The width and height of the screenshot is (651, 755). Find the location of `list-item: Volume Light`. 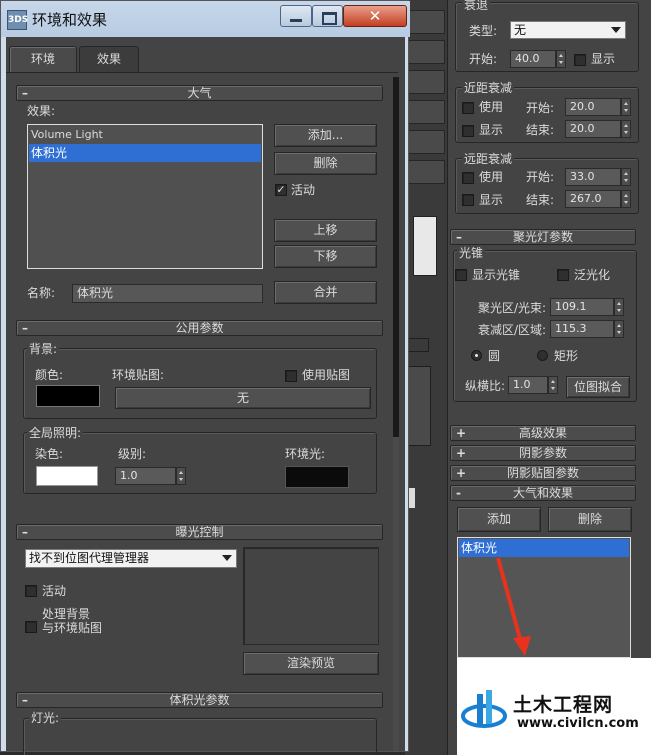

list-item: Volume Light is located at coordinates (145, 135).